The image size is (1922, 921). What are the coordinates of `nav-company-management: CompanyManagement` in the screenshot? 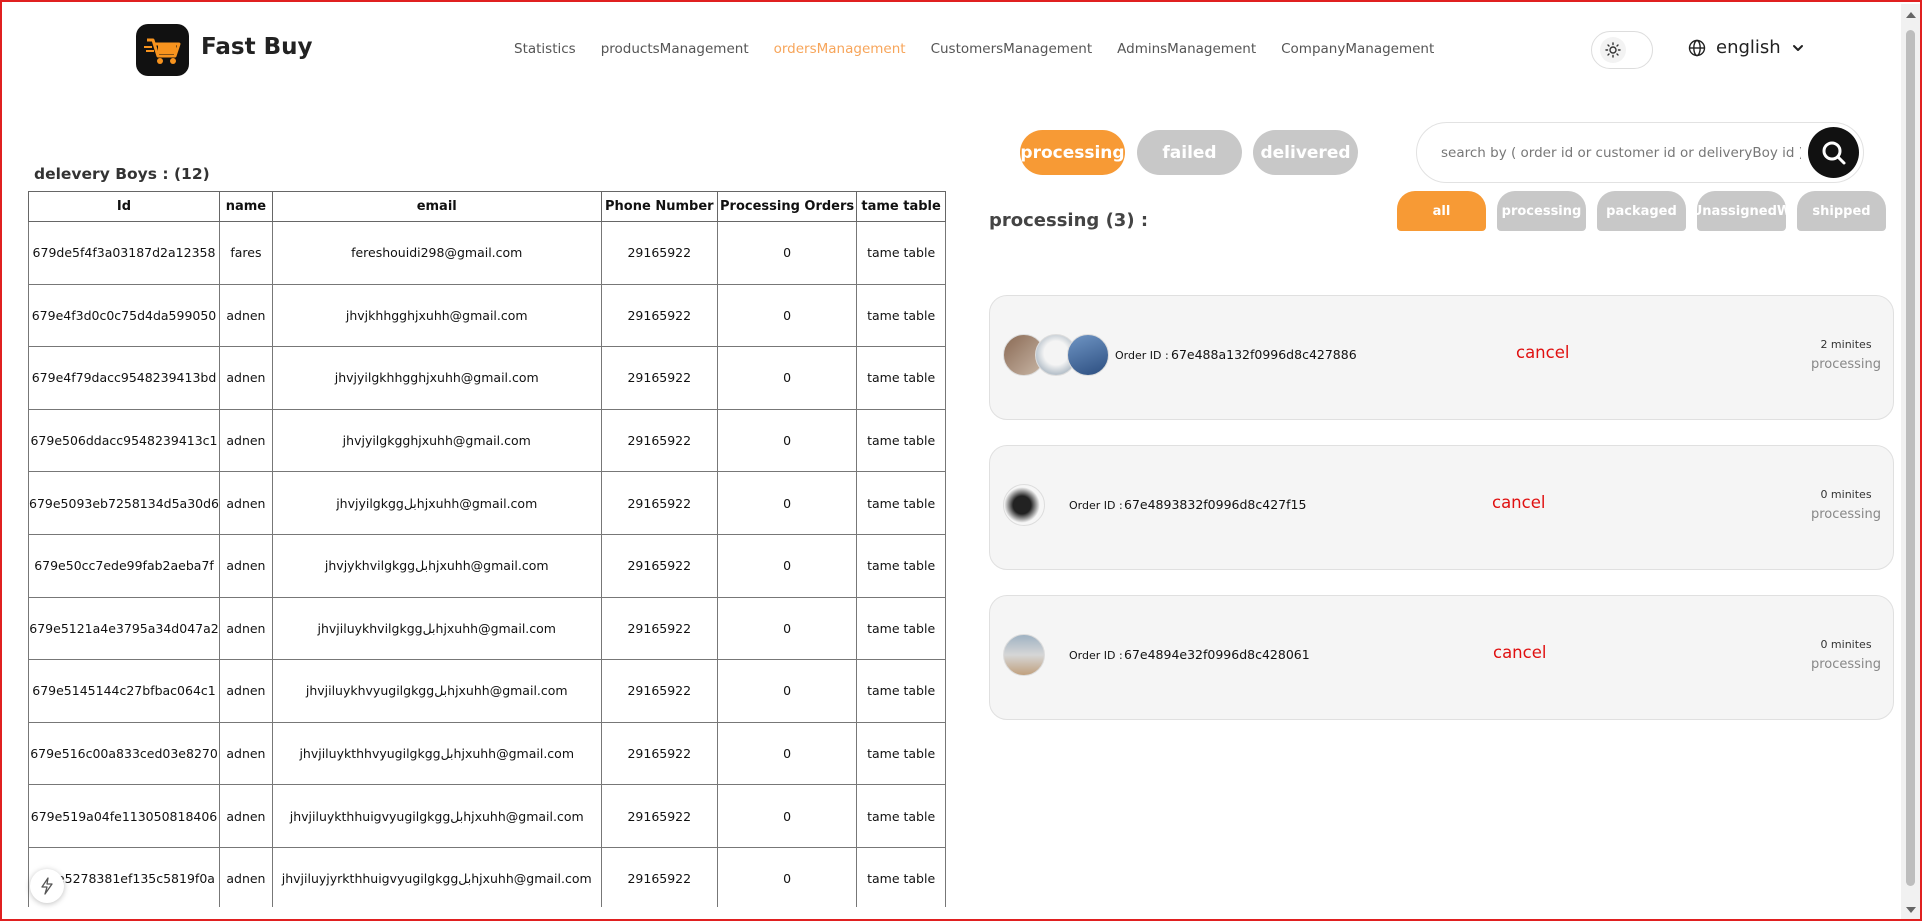 It's located at (1357, 49).